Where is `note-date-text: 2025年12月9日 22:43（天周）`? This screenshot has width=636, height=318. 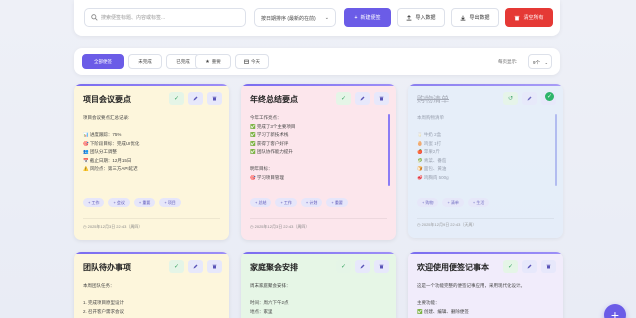 note-date-text: 2025年12月9日 22:43（天周） is located at coordinates (449, 224).